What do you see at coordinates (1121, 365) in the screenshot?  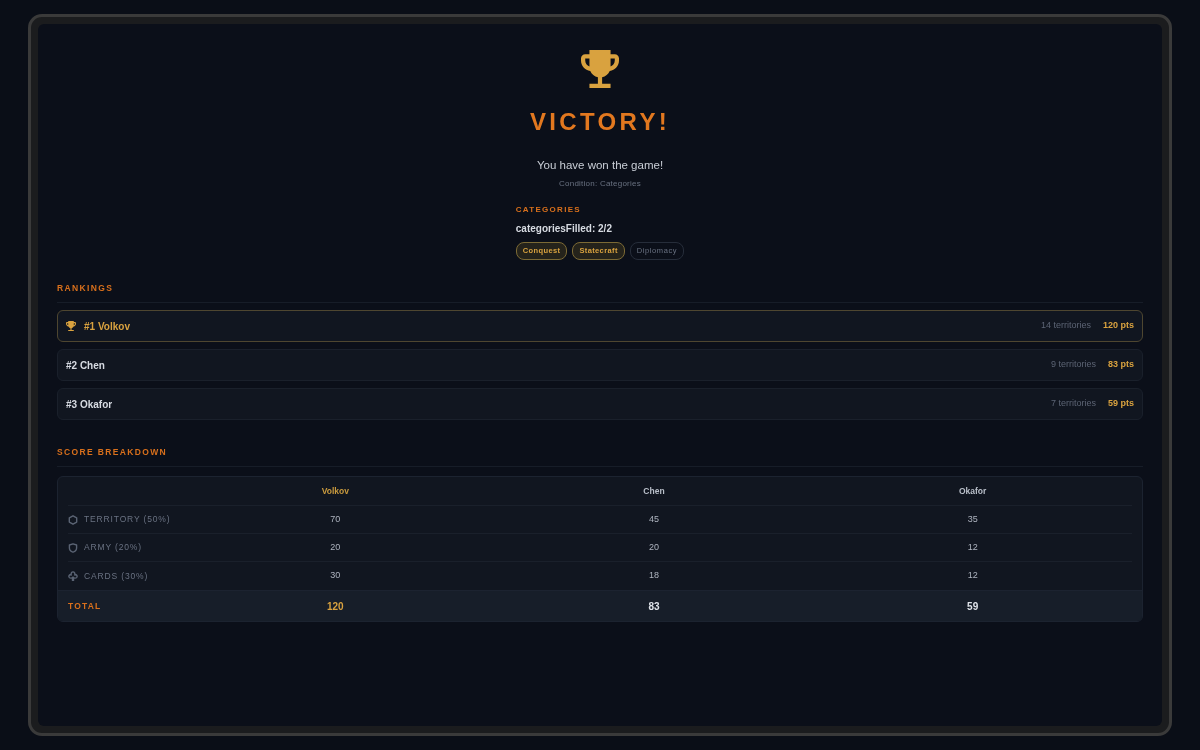 I see `points-value: 83 pts` at bounding box center [1121, 365].